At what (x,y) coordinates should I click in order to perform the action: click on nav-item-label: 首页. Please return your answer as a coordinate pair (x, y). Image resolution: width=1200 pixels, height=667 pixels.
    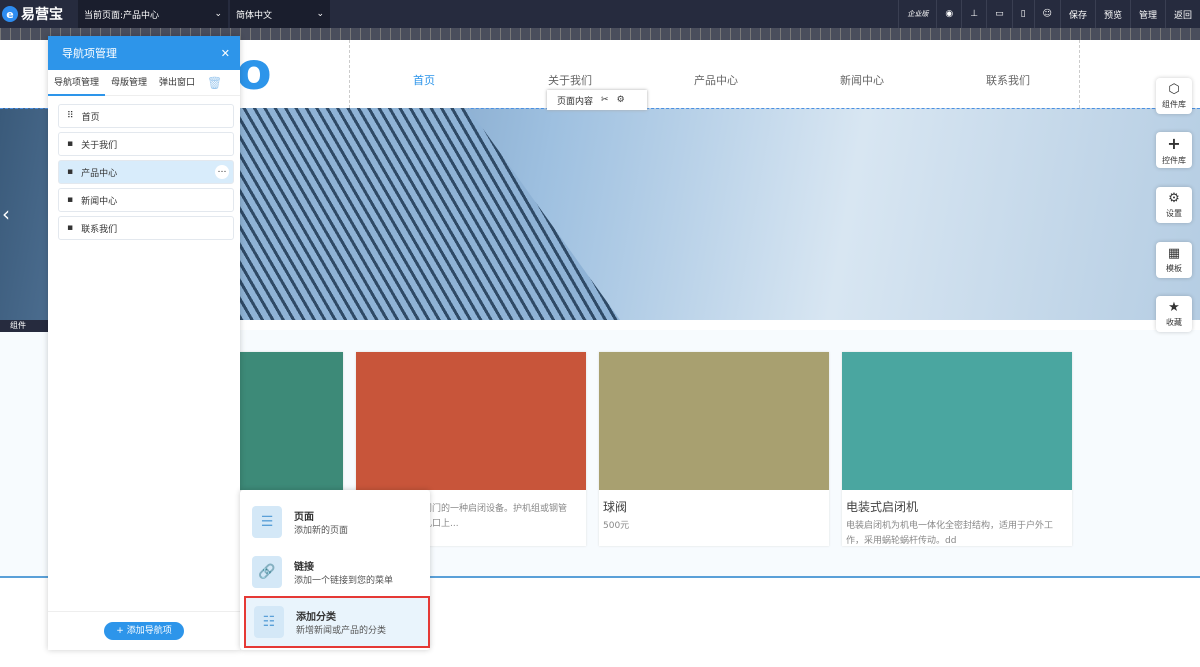
    Looking at the image, I should click on (90, 117).